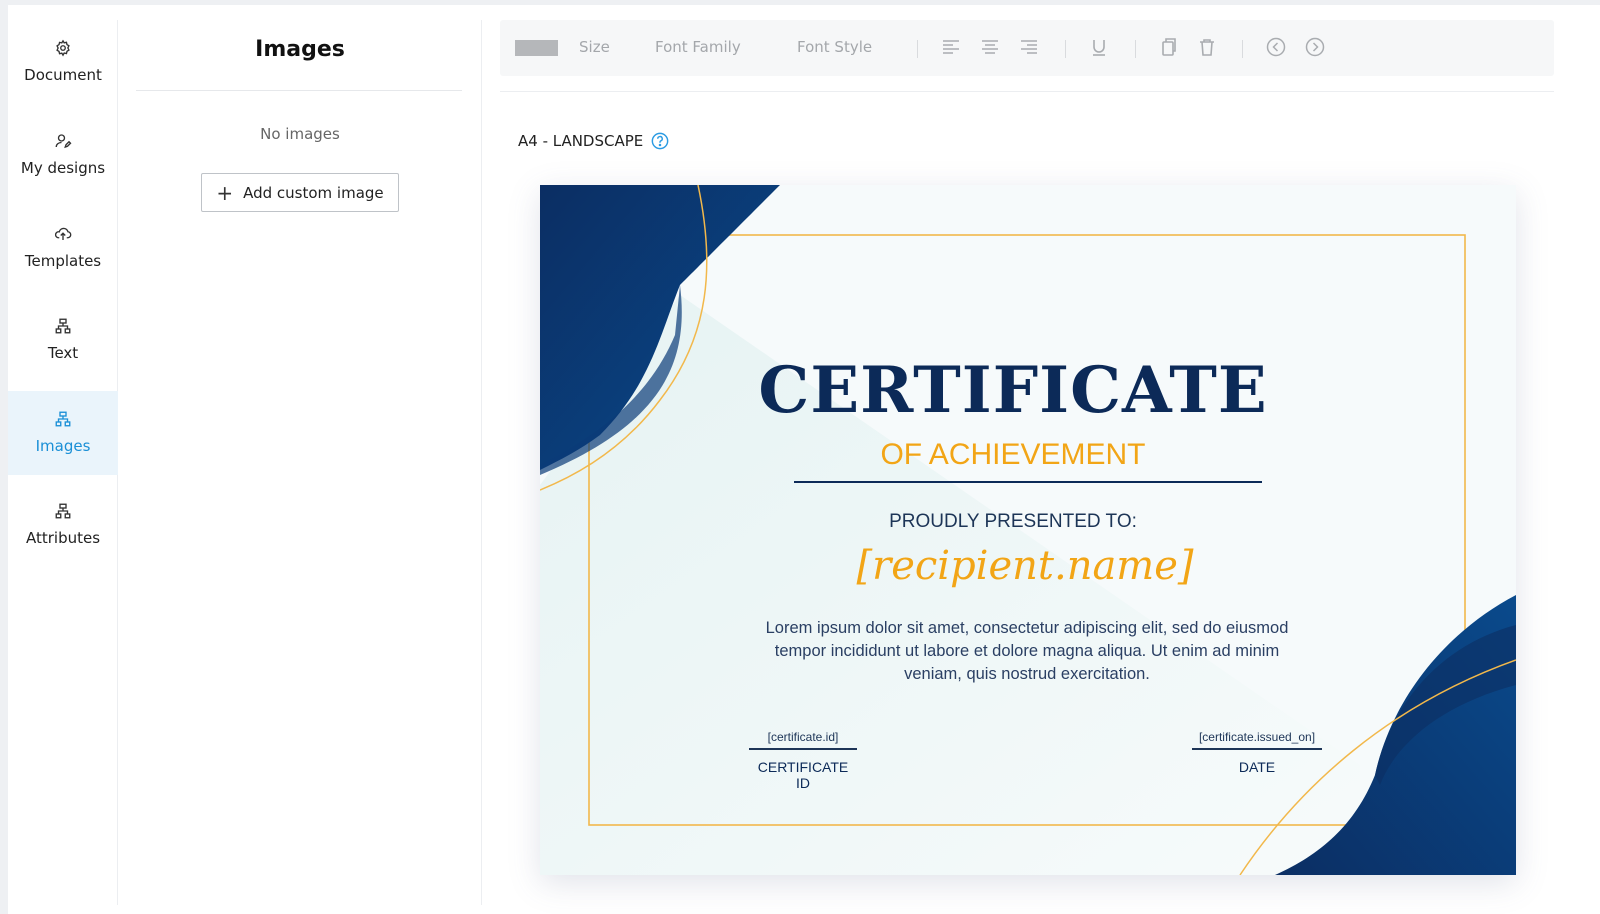 This screenshot has width=1600, height=914. What do you see at coordinates (63, 433) in the screenshot?
I see `nav-item-images: Images` at bounding box center [63, 433].